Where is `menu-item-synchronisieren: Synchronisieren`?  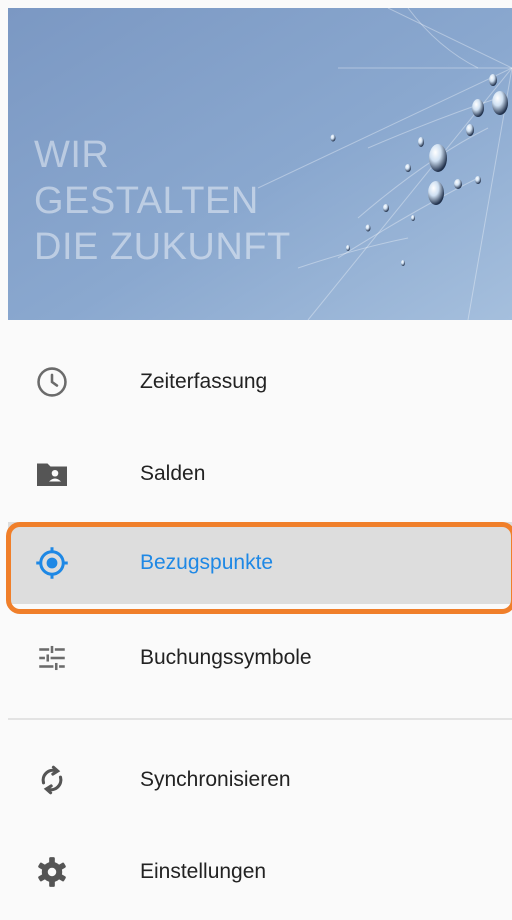 menu-item-synchronisieren: Synchronisieren is located at coordinates (260, 780).